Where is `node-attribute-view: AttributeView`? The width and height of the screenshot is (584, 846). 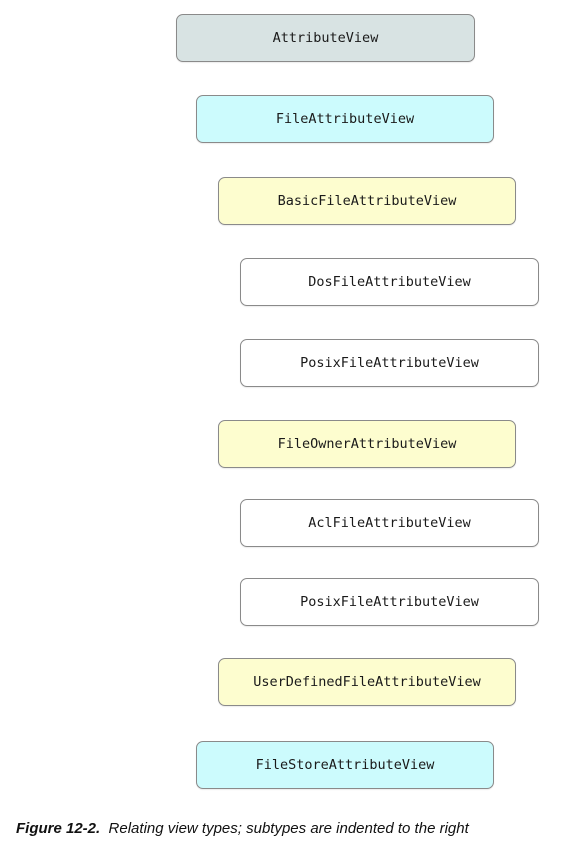 node-attribute-view: AttributeView is located at coordinates (325, 38).